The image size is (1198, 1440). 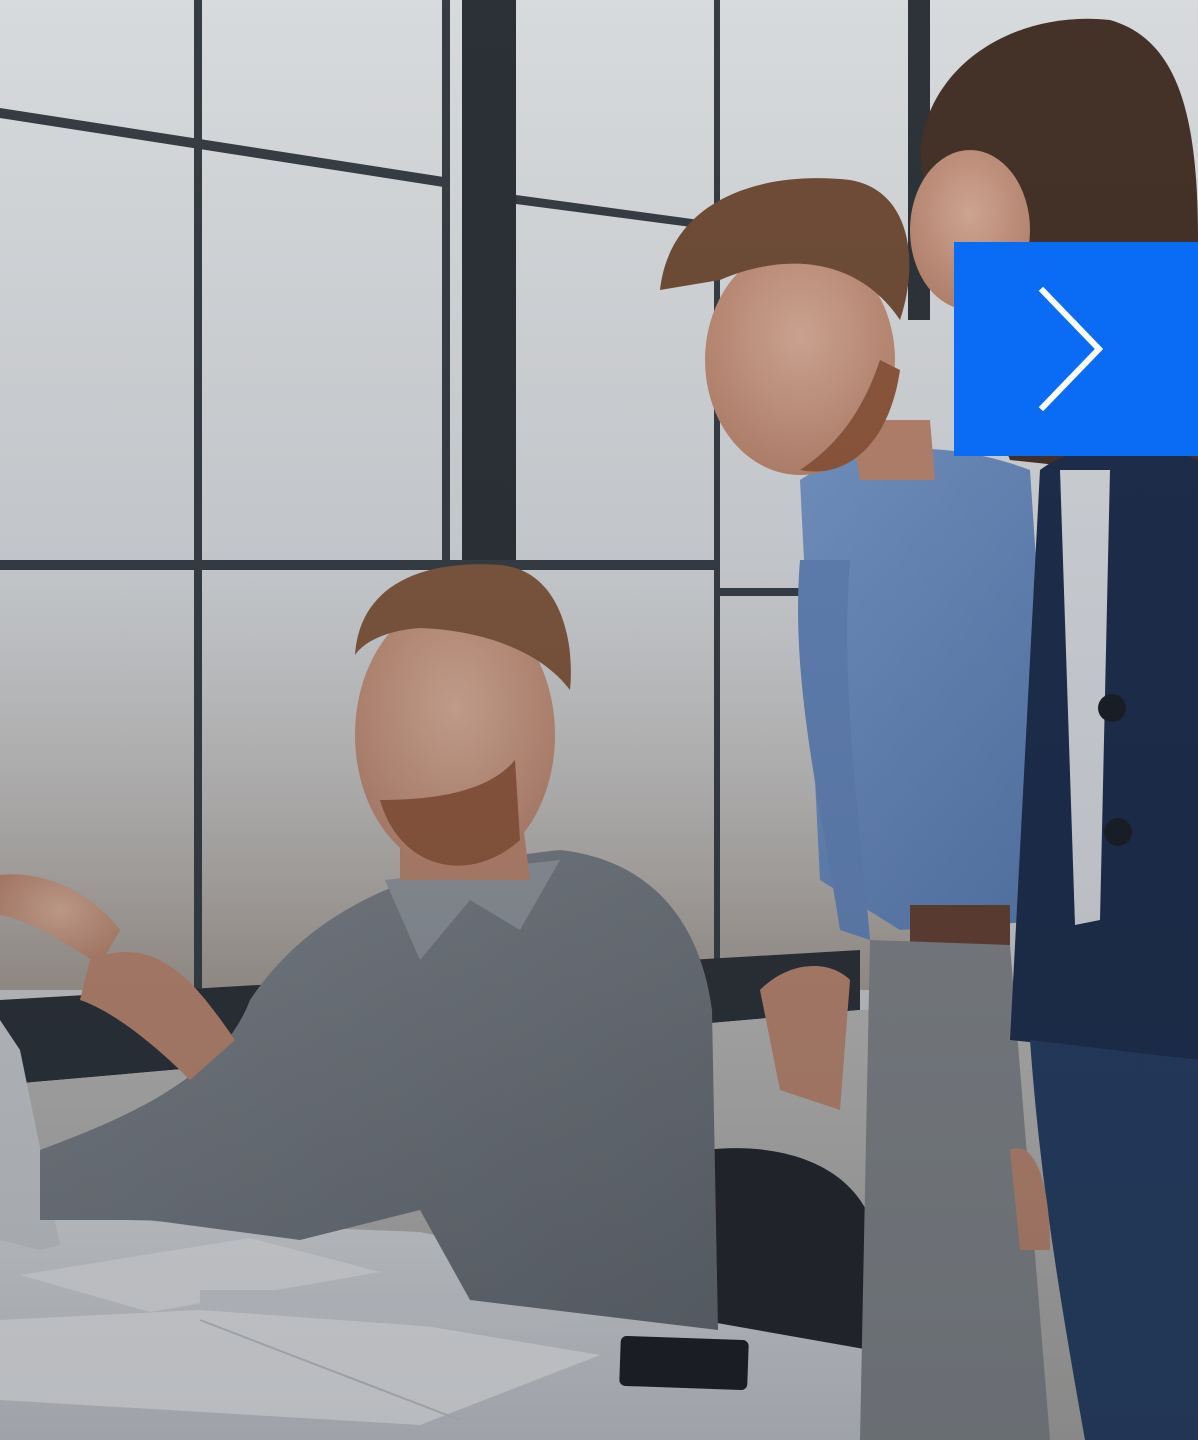 I want to click on next-slide-button: Next, so click(x=1076, y=349).